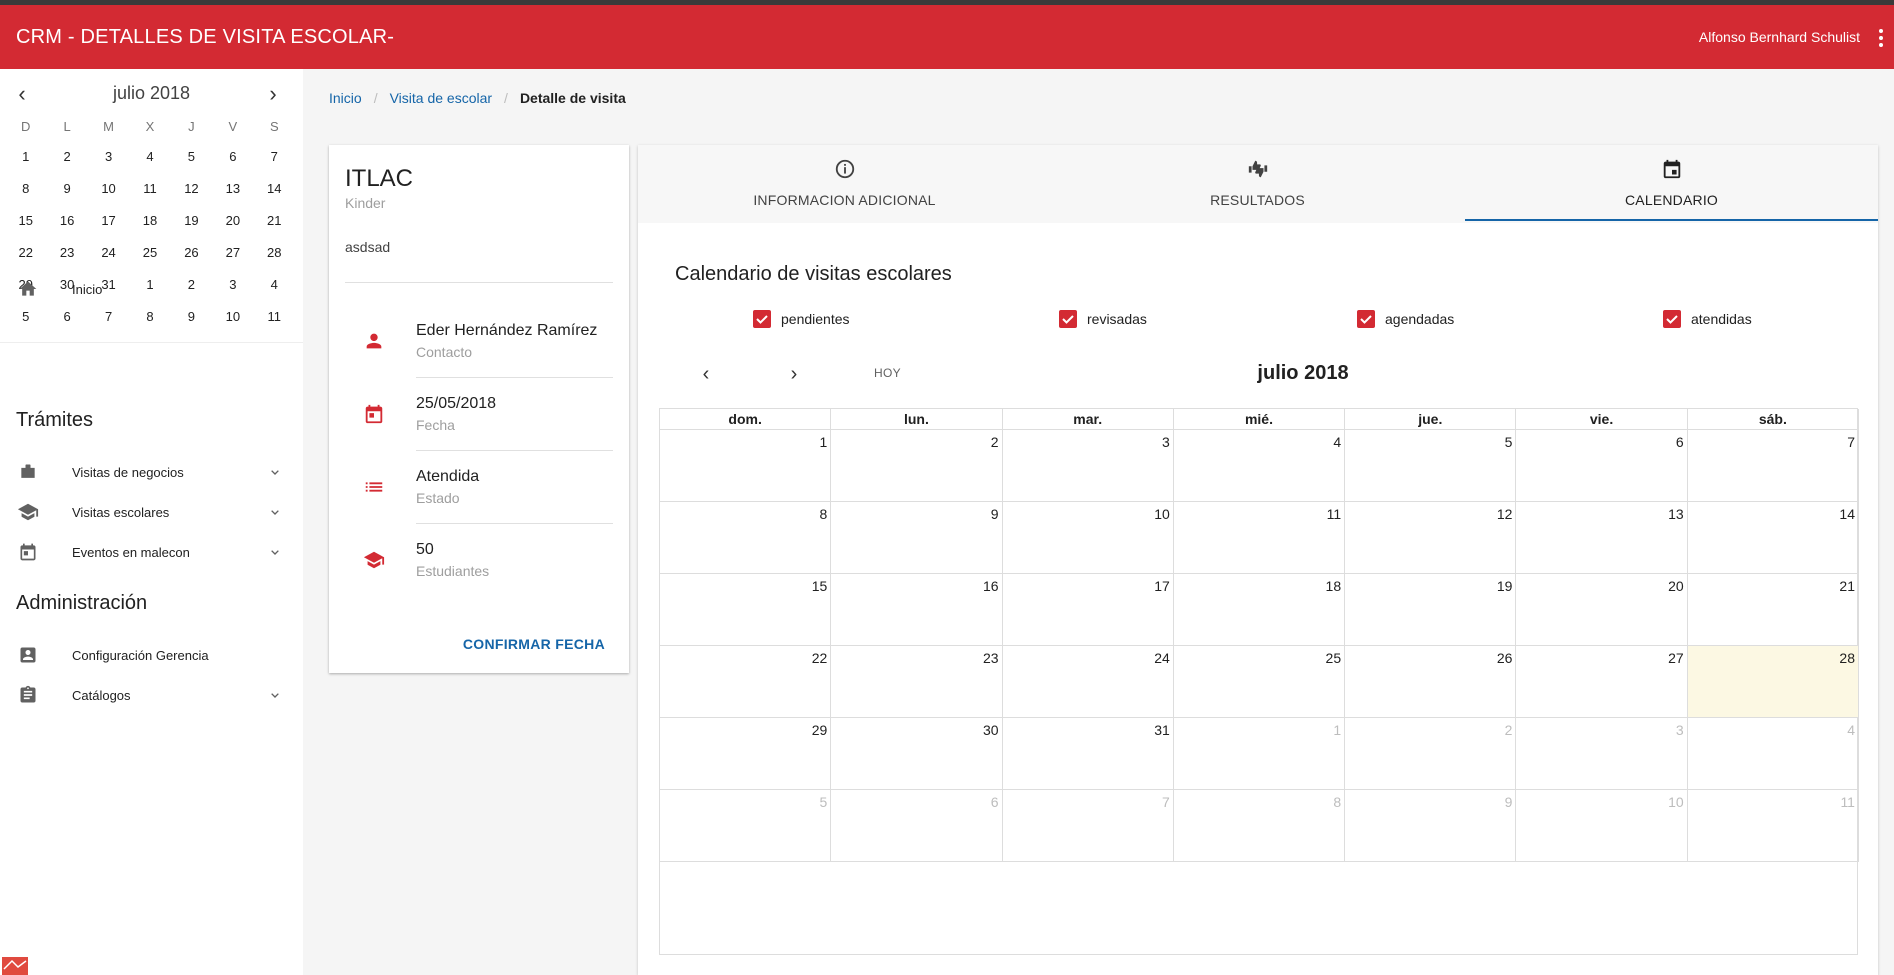 This screenshot has width=1894, height=975. I want to click on calendar-day-cell: 31, so click(1088, 754).